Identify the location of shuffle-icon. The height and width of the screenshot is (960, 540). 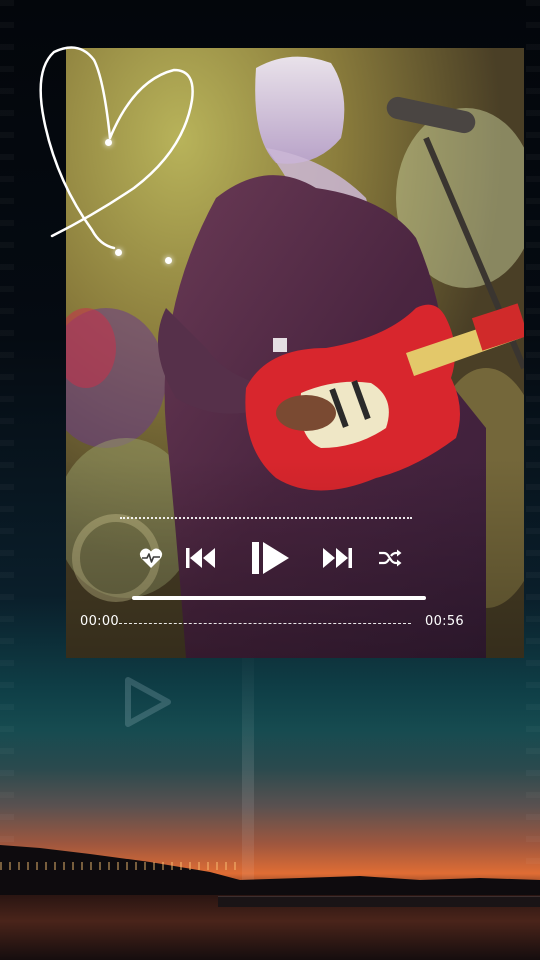
(390, 558).